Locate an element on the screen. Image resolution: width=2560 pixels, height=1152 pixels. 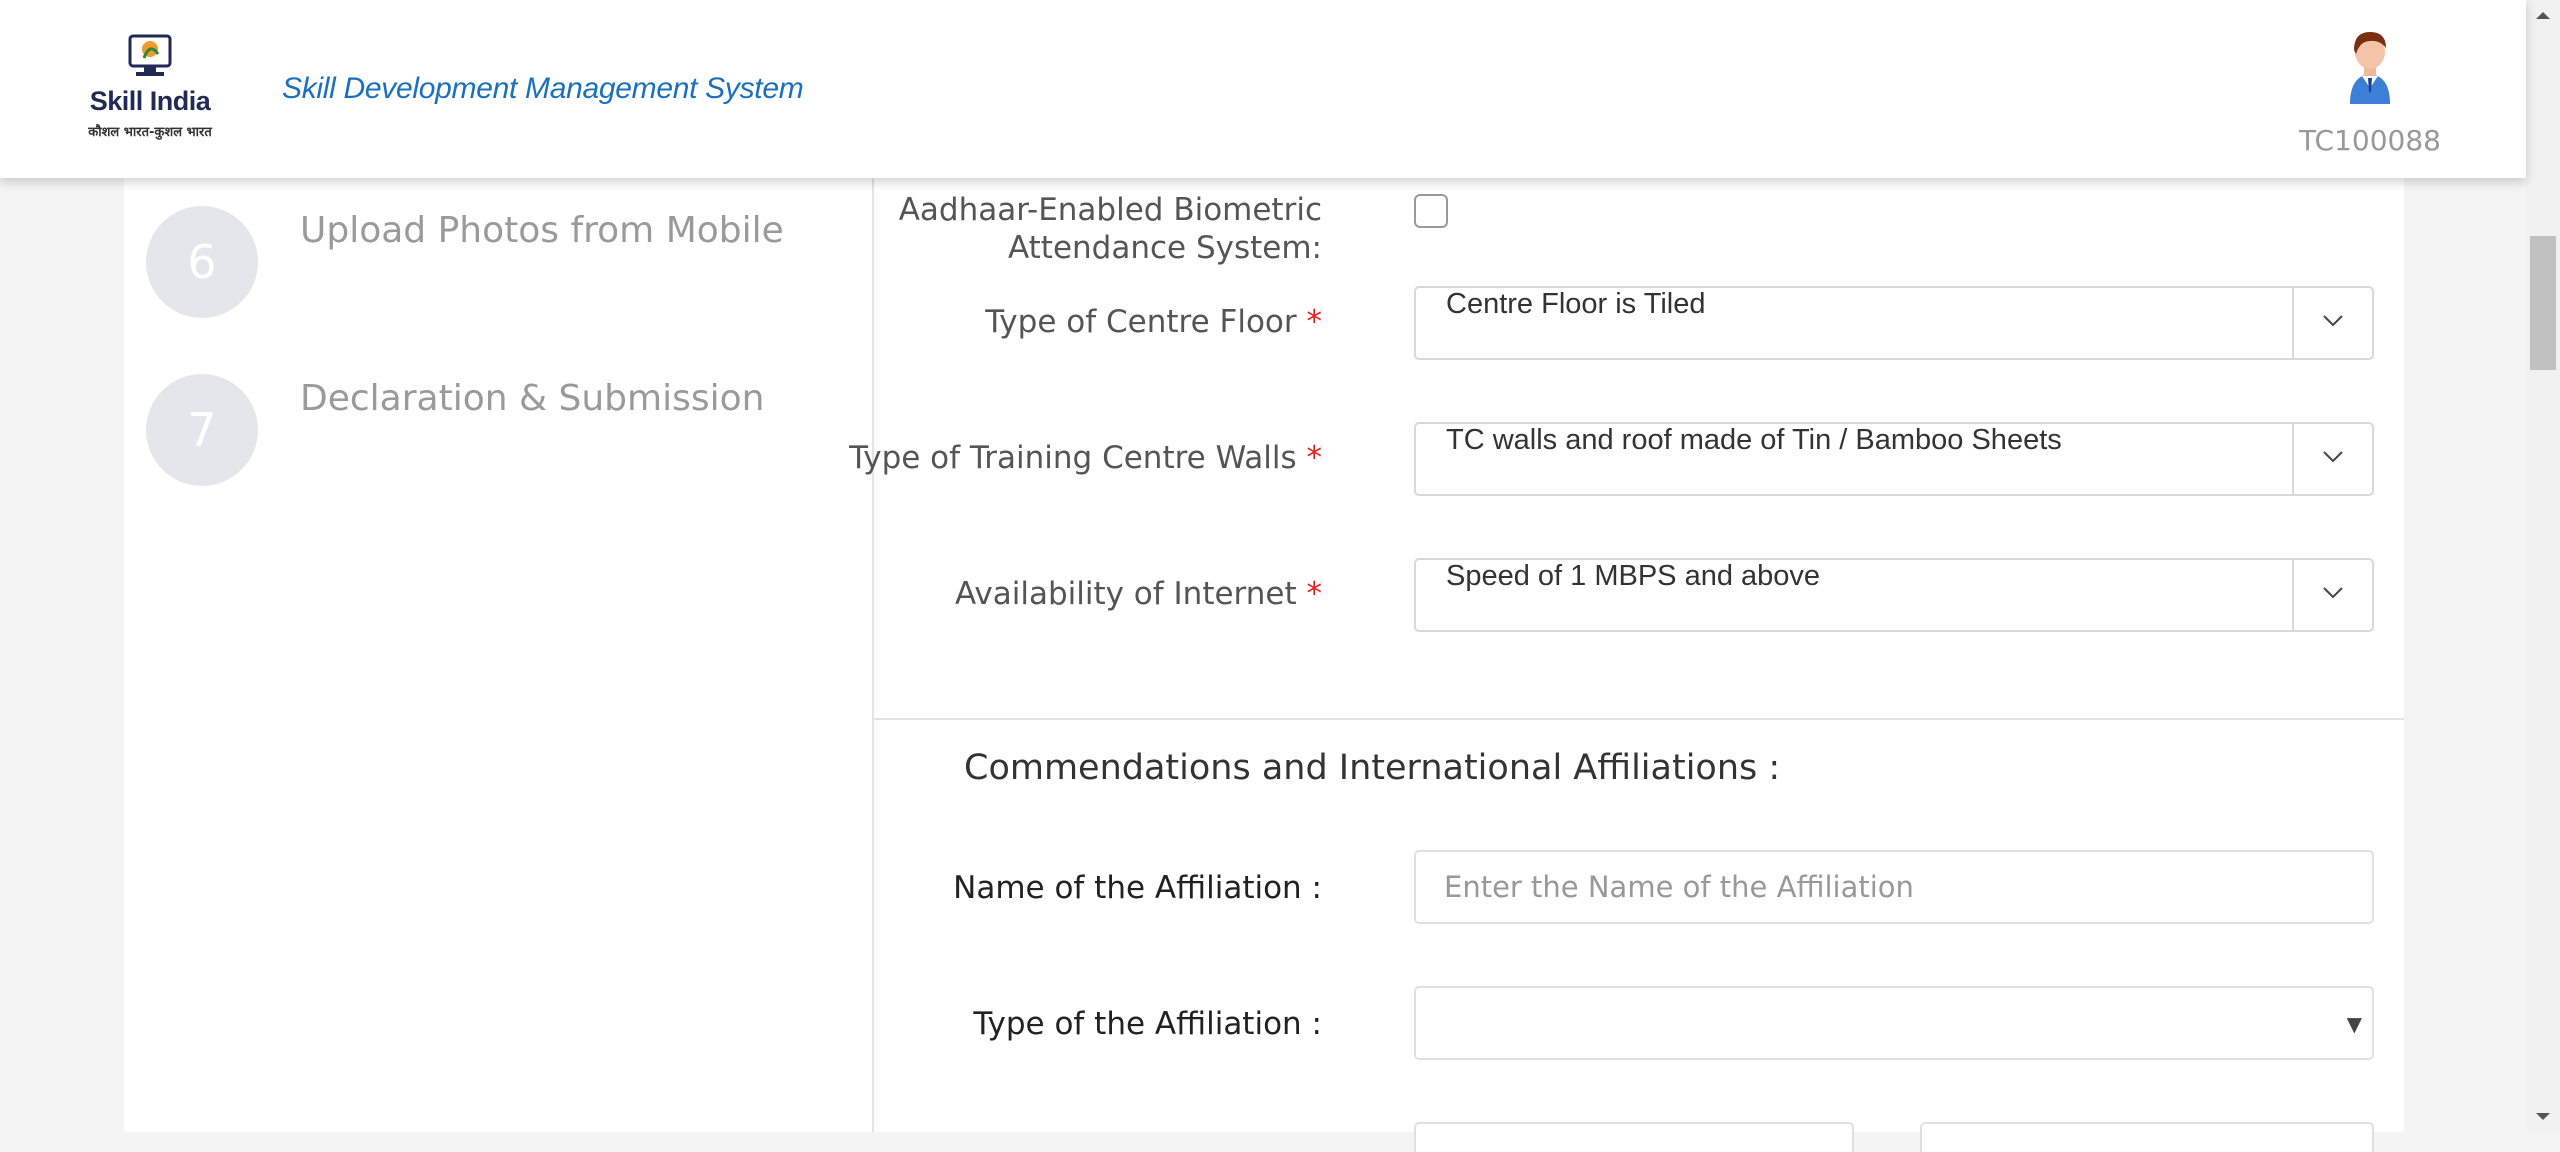
floor-label-text: Type of Centre Floor is located at coordinates (1141, 322).